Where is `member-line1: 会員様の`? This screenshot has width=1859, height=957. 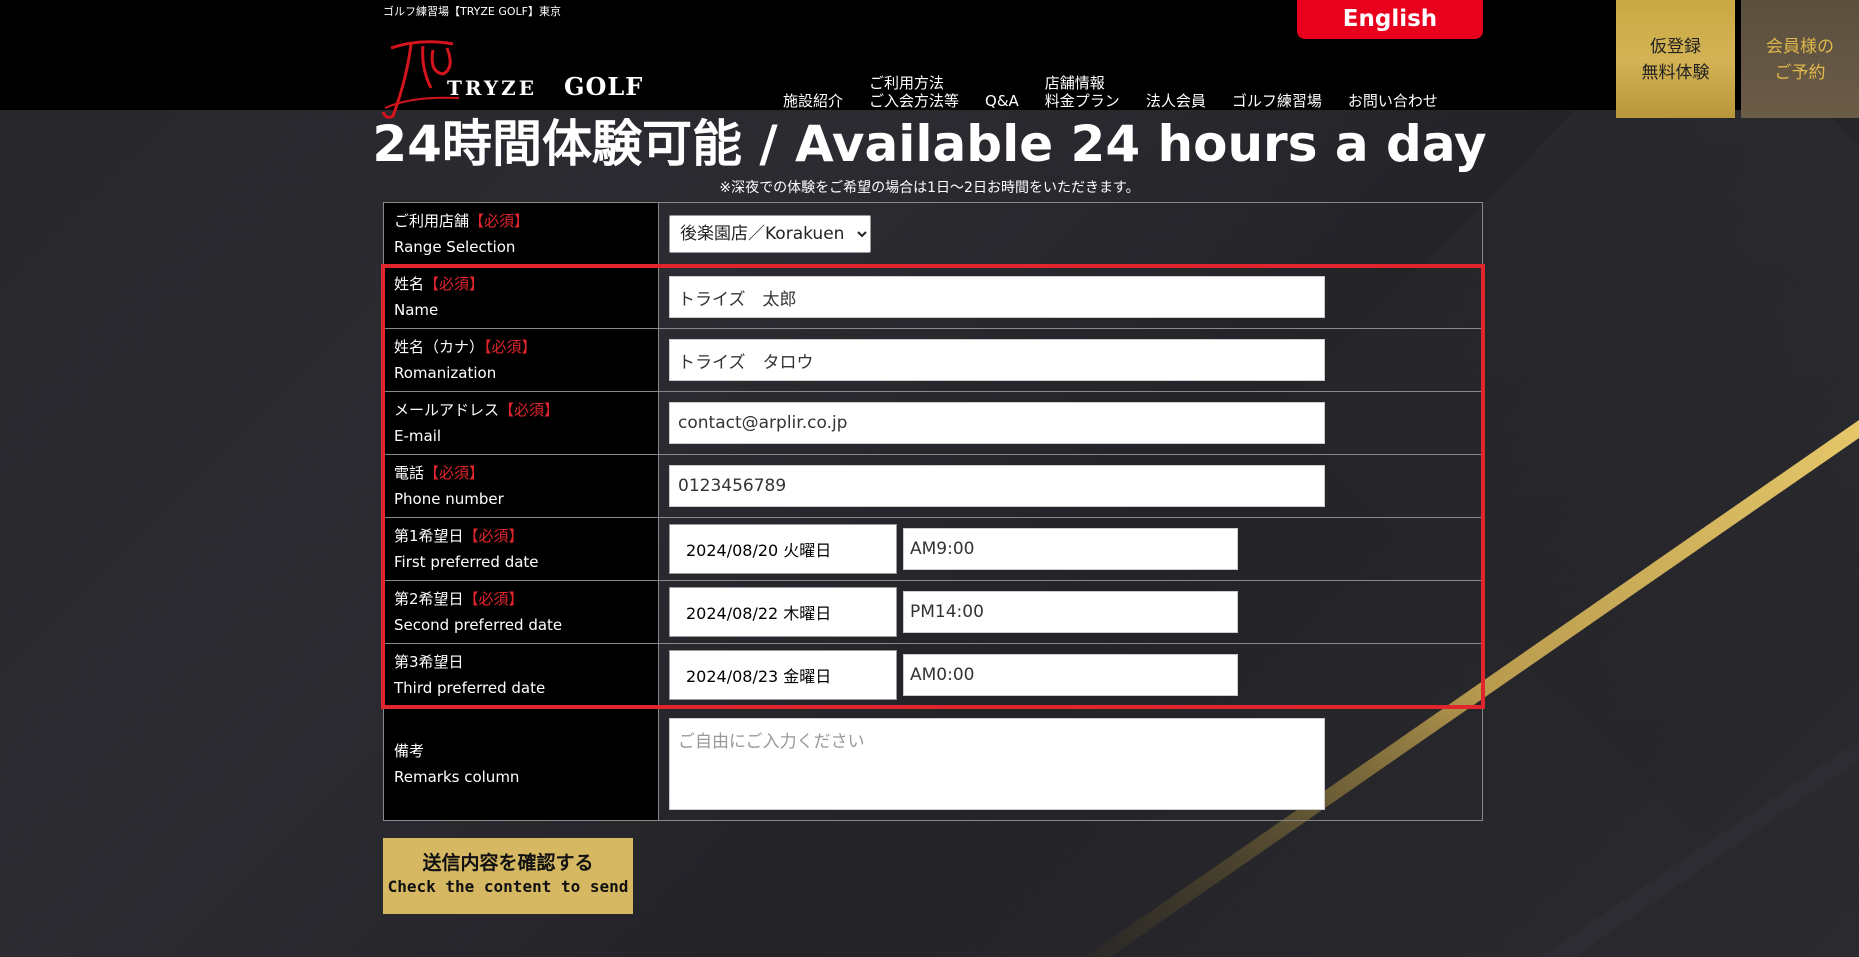
member-line1: 会員様の is located at coordinates (1800, 47).